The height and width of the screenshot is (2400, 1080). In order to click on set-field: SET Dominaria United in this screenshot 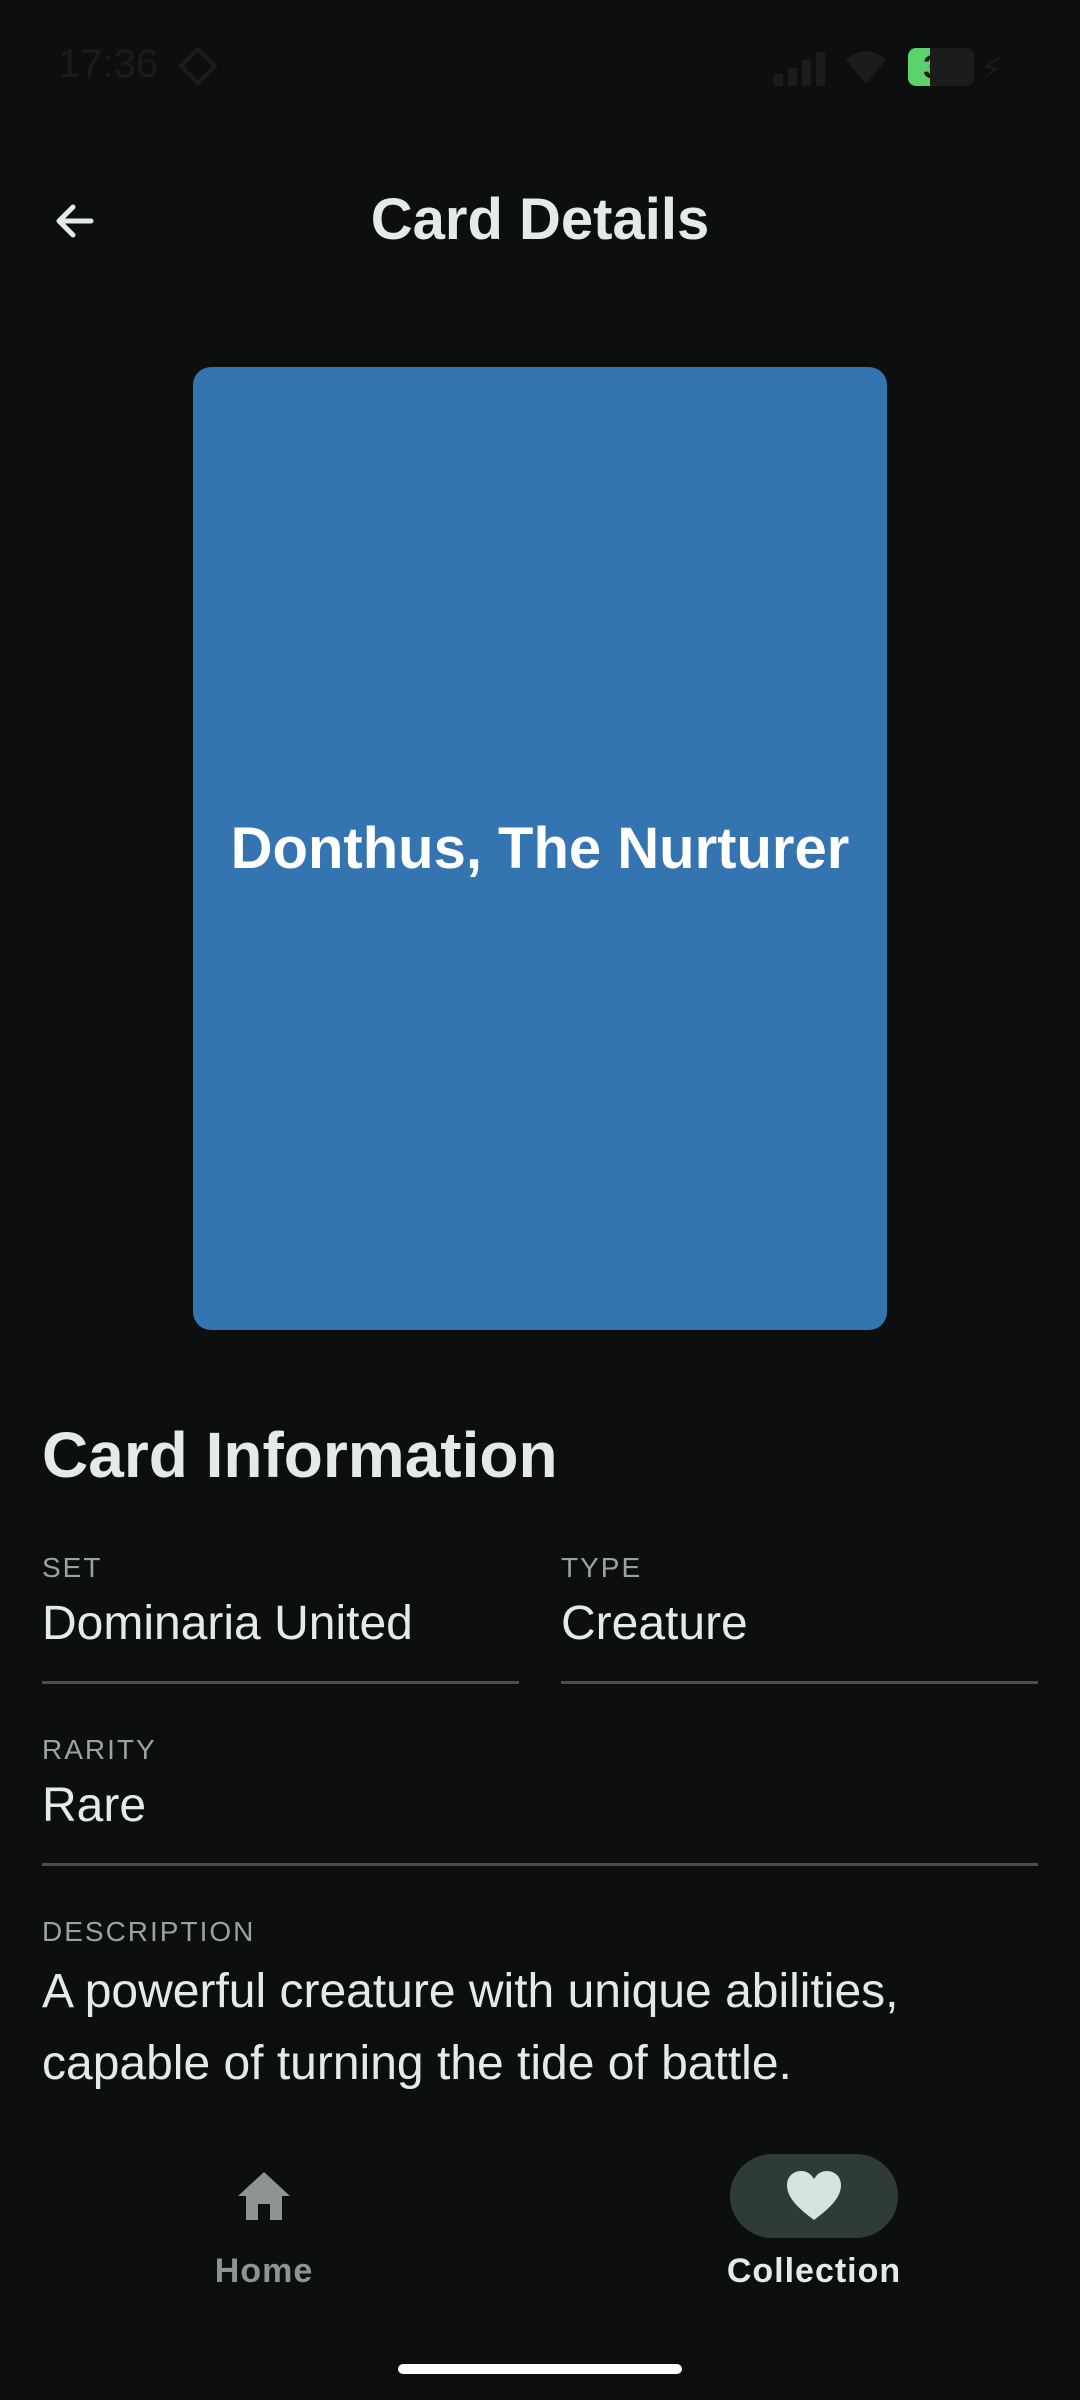, I will do `click(280, 1618)`.